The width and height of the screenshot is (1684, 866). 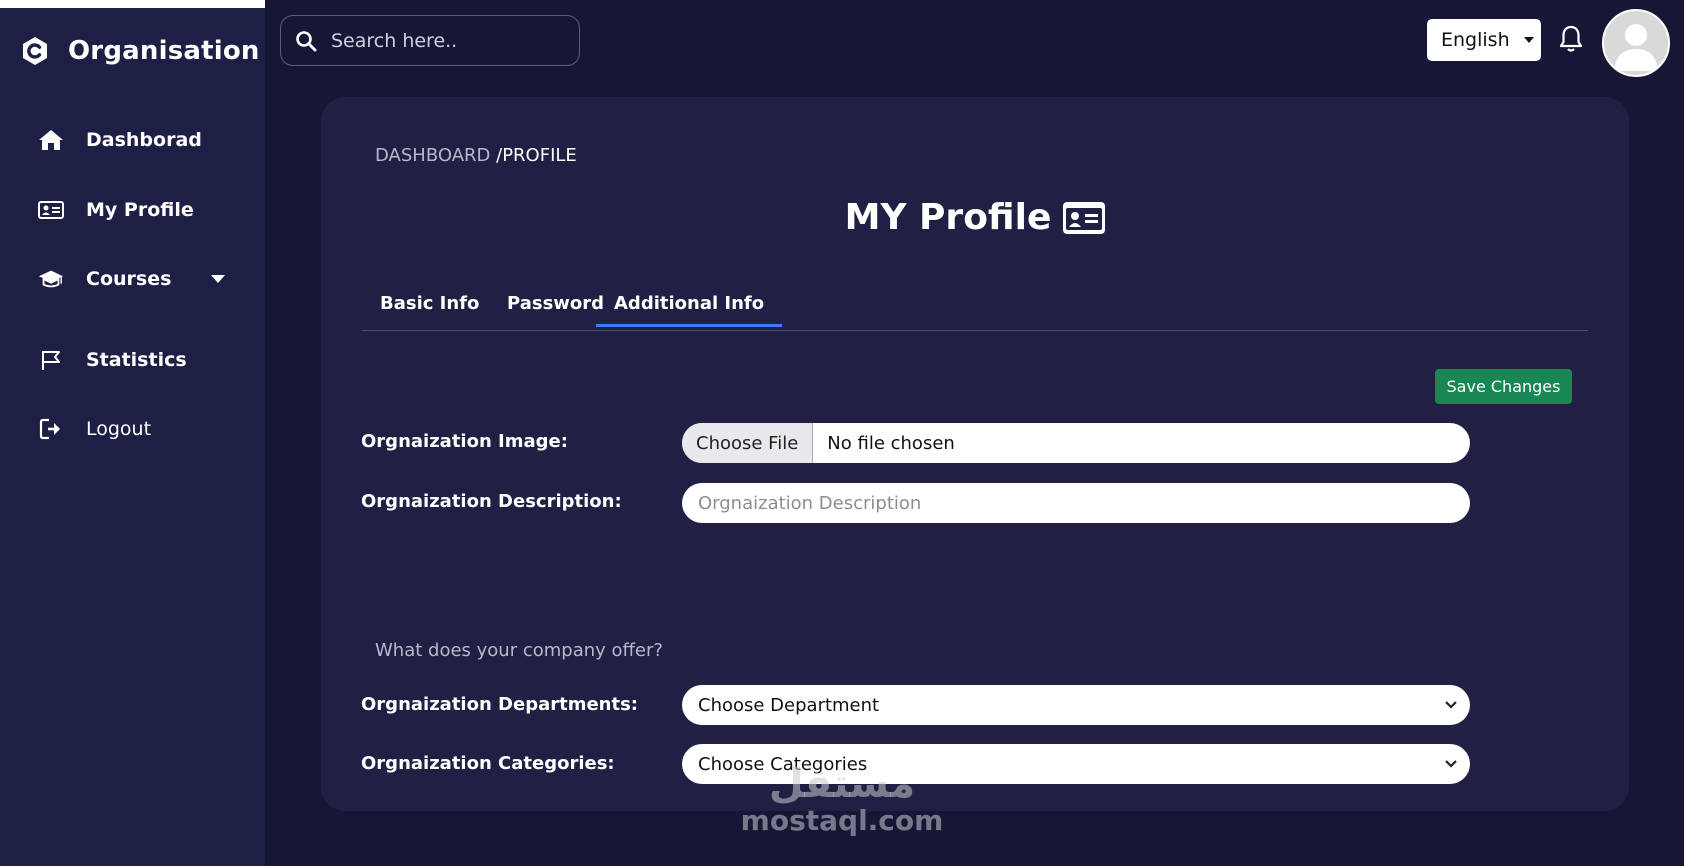 I want to click on sidebar-item-dashboard: Dashborad, so click(x=120, y=140).